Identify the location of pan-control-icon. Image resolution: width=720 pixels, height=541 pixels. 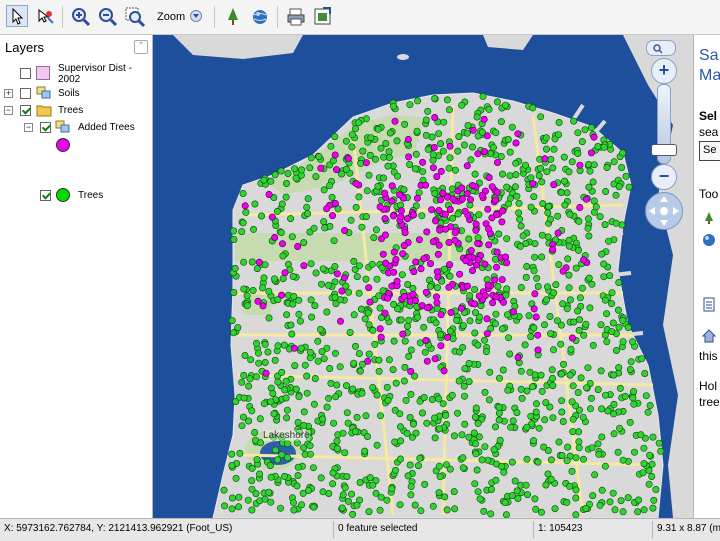
(664, 211).